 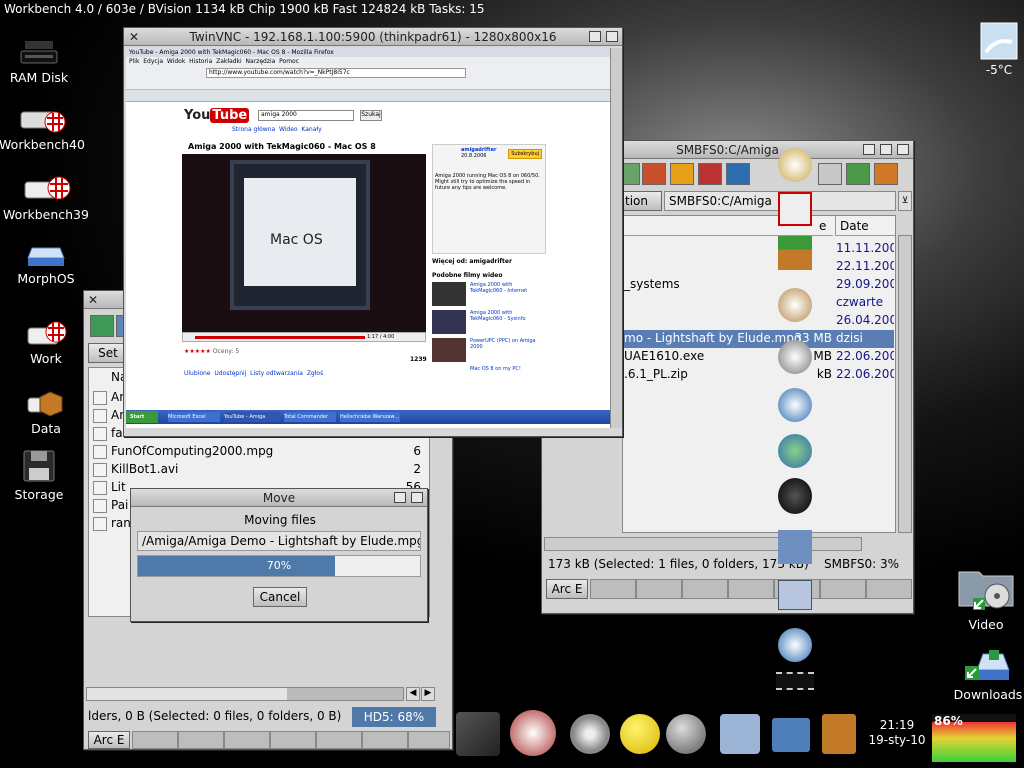 What do you see at coordinates (134, 61) in the screenshot?
I see `menu-item: Plik` at bounding box center [134, 61].